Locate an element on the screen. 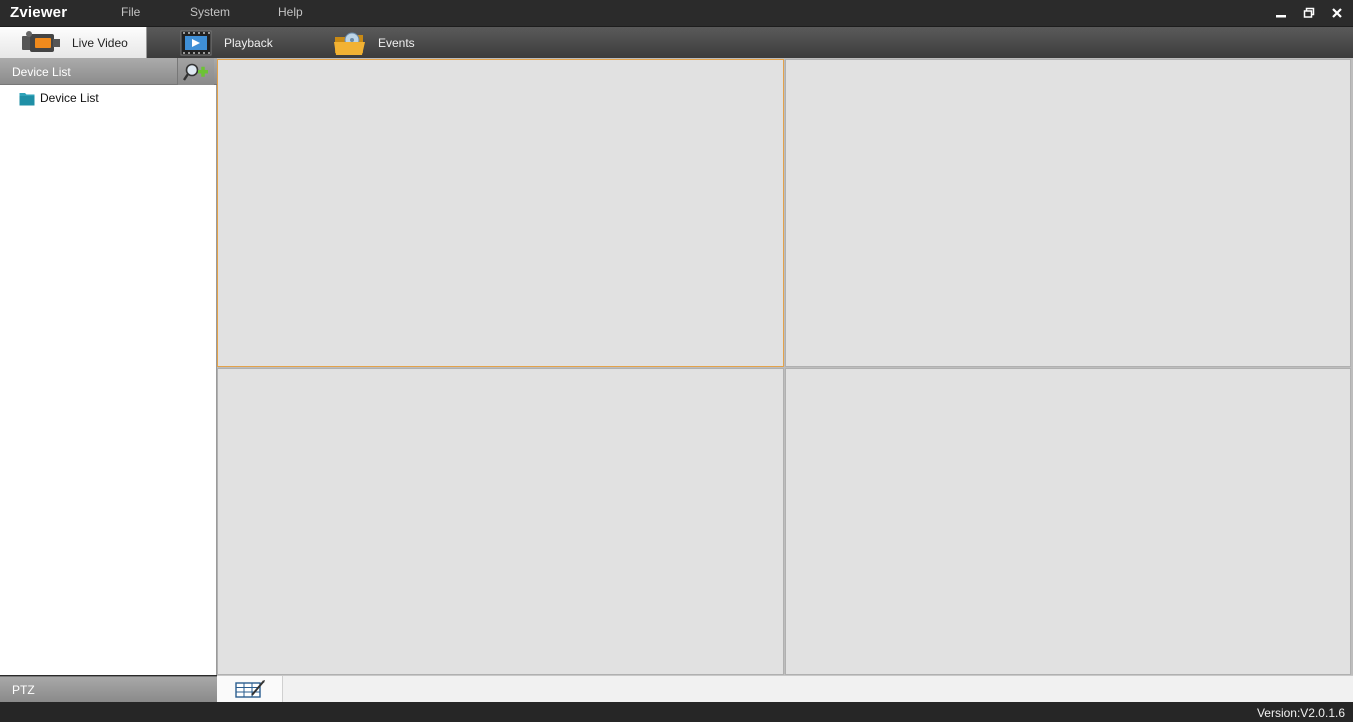 This screenshot has height=722, width=1353. tab-playback-label: Playback is located at coordinates (248, 43).